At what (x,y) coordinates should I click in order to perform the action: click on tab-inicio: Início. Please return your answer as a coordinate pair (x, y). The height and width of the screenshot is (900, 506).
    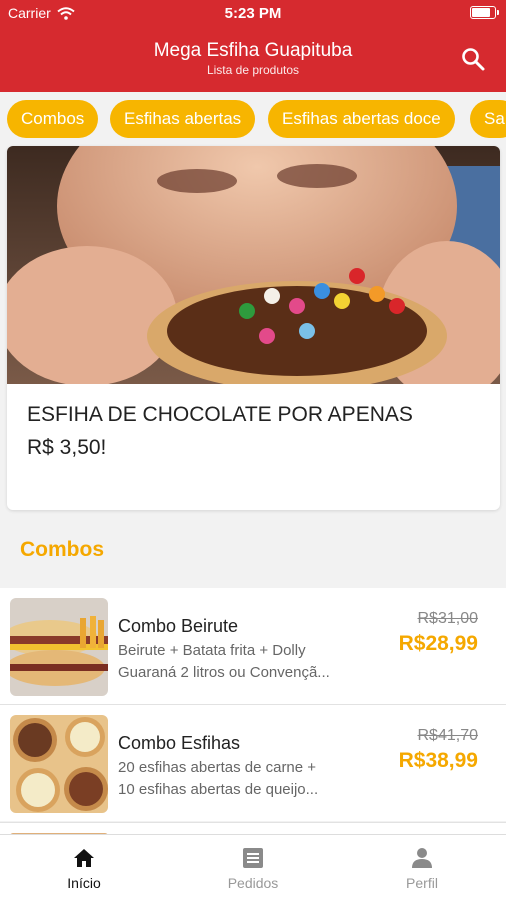
    Looking at the image, I should click on (84, 868).